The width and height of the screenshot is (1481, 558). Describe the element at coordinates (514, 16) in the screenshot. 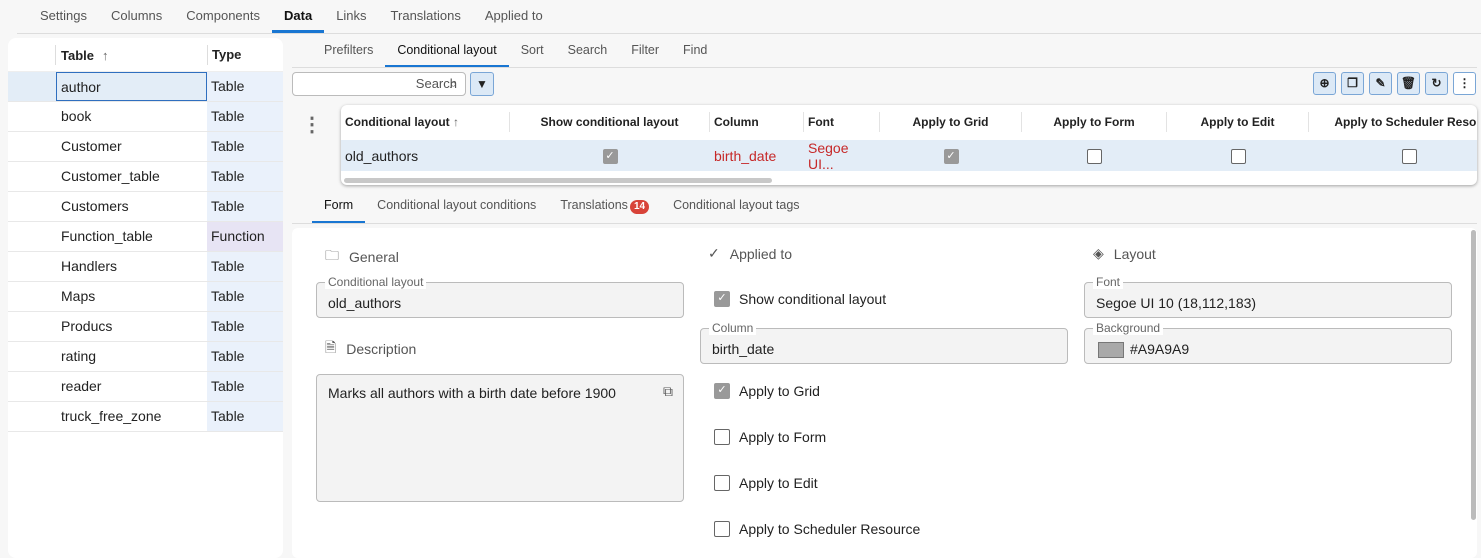

I see `tab-applied-to: Applied to` at that location.